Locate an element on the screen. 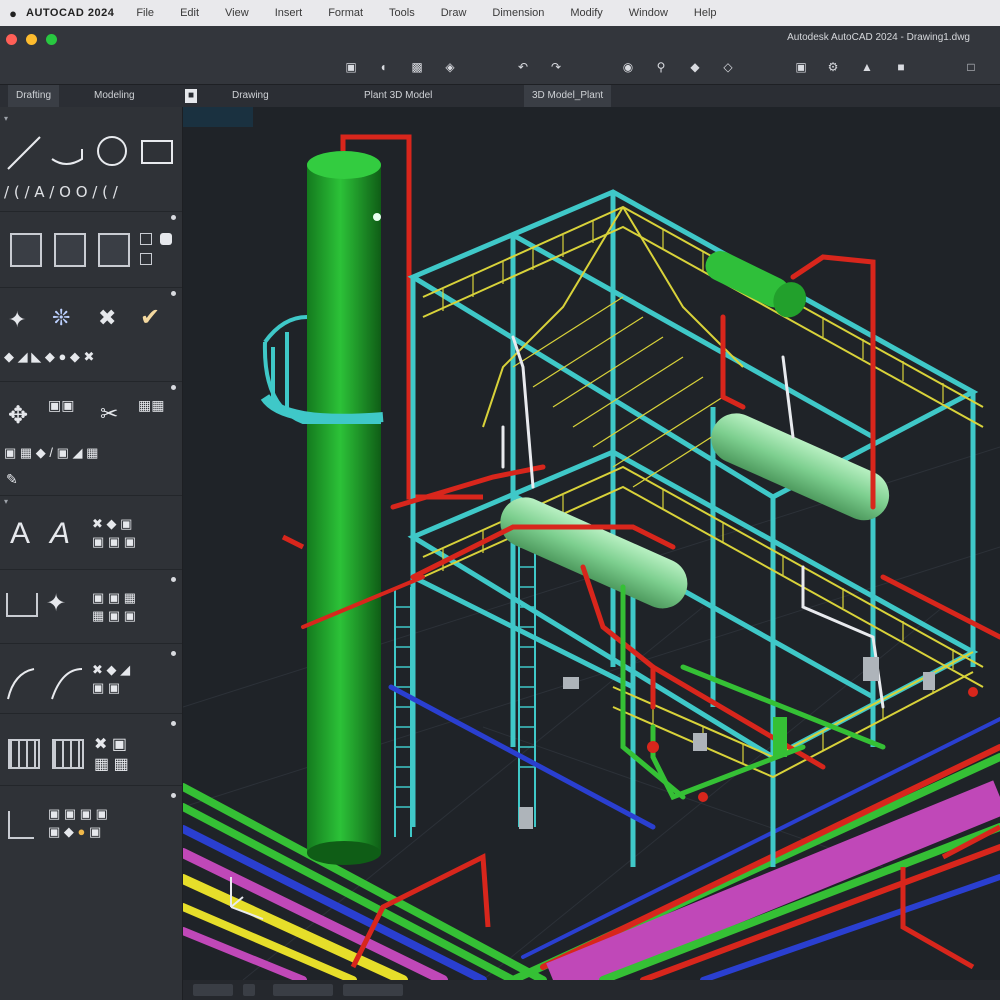  menu-insert: Insert is located at coordinates (289, 13).